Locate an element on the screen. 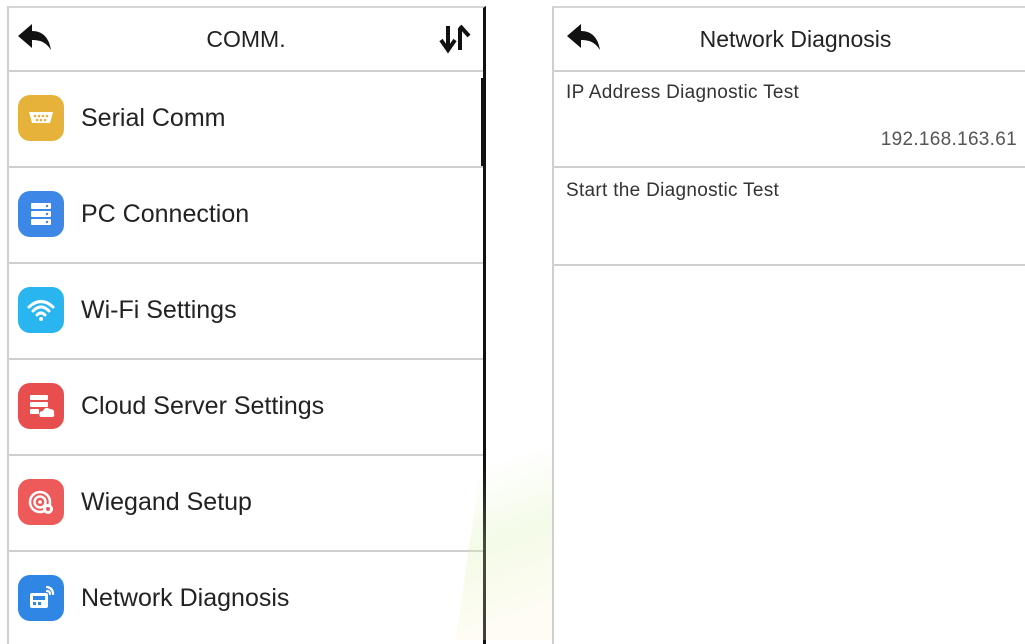 The width and height of the screenshot is (1025, 644). sort-button is located at coordinates (455, 38).